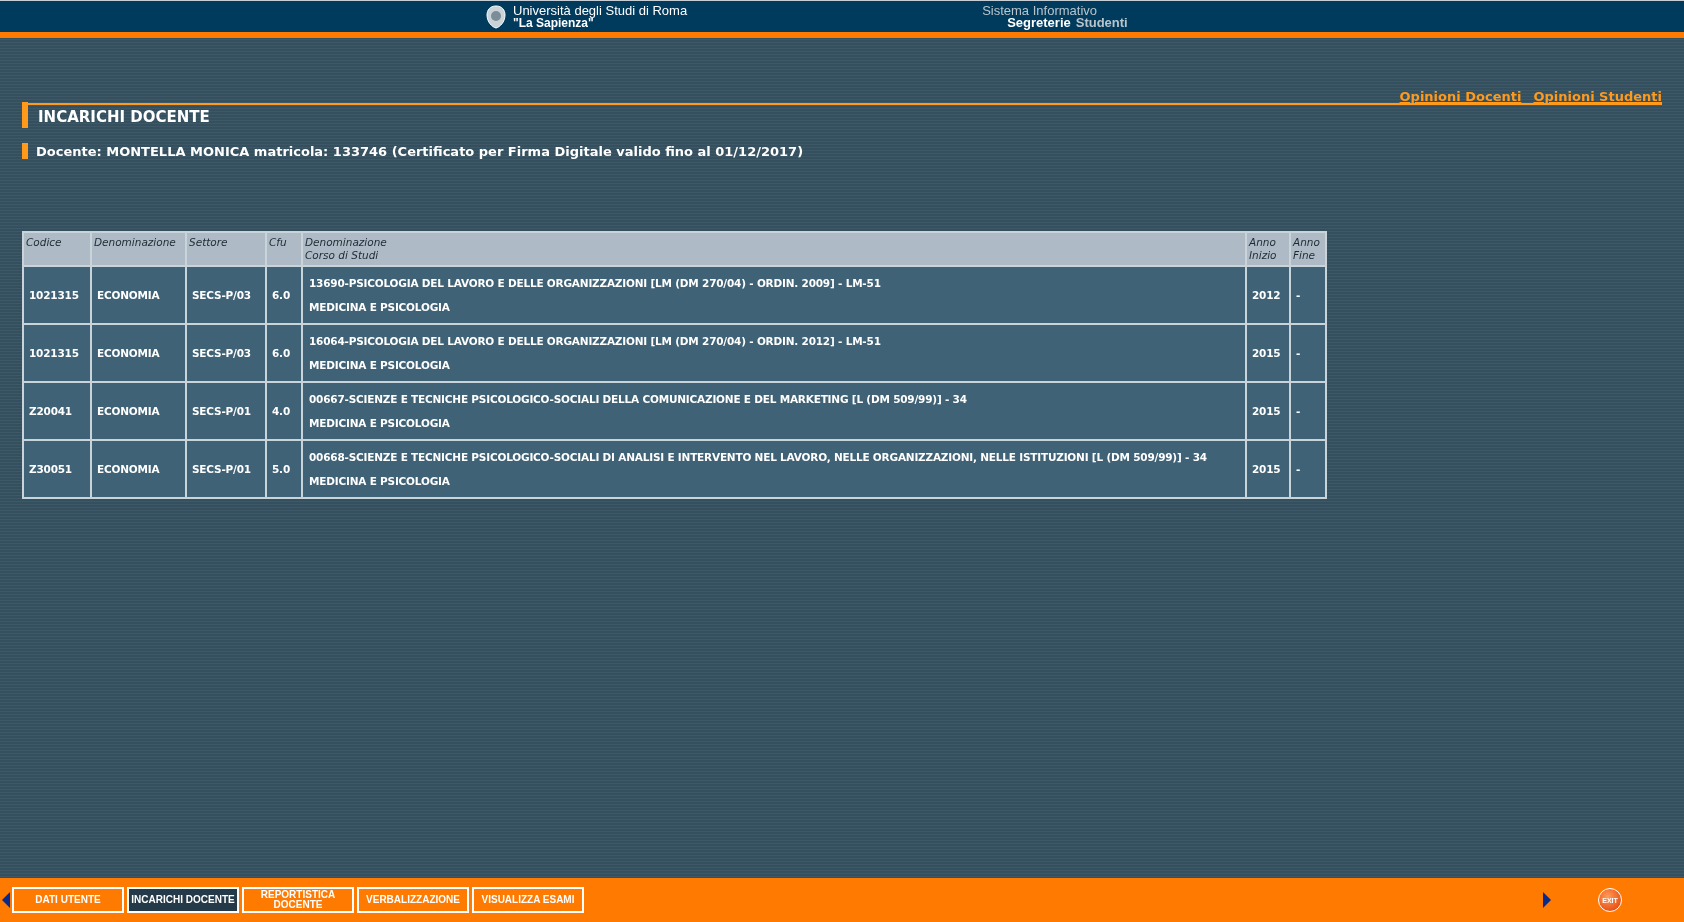  Describe the element at coordinates (57, 469) in the screenshot. I see `table-cell: Z30051` at that location.